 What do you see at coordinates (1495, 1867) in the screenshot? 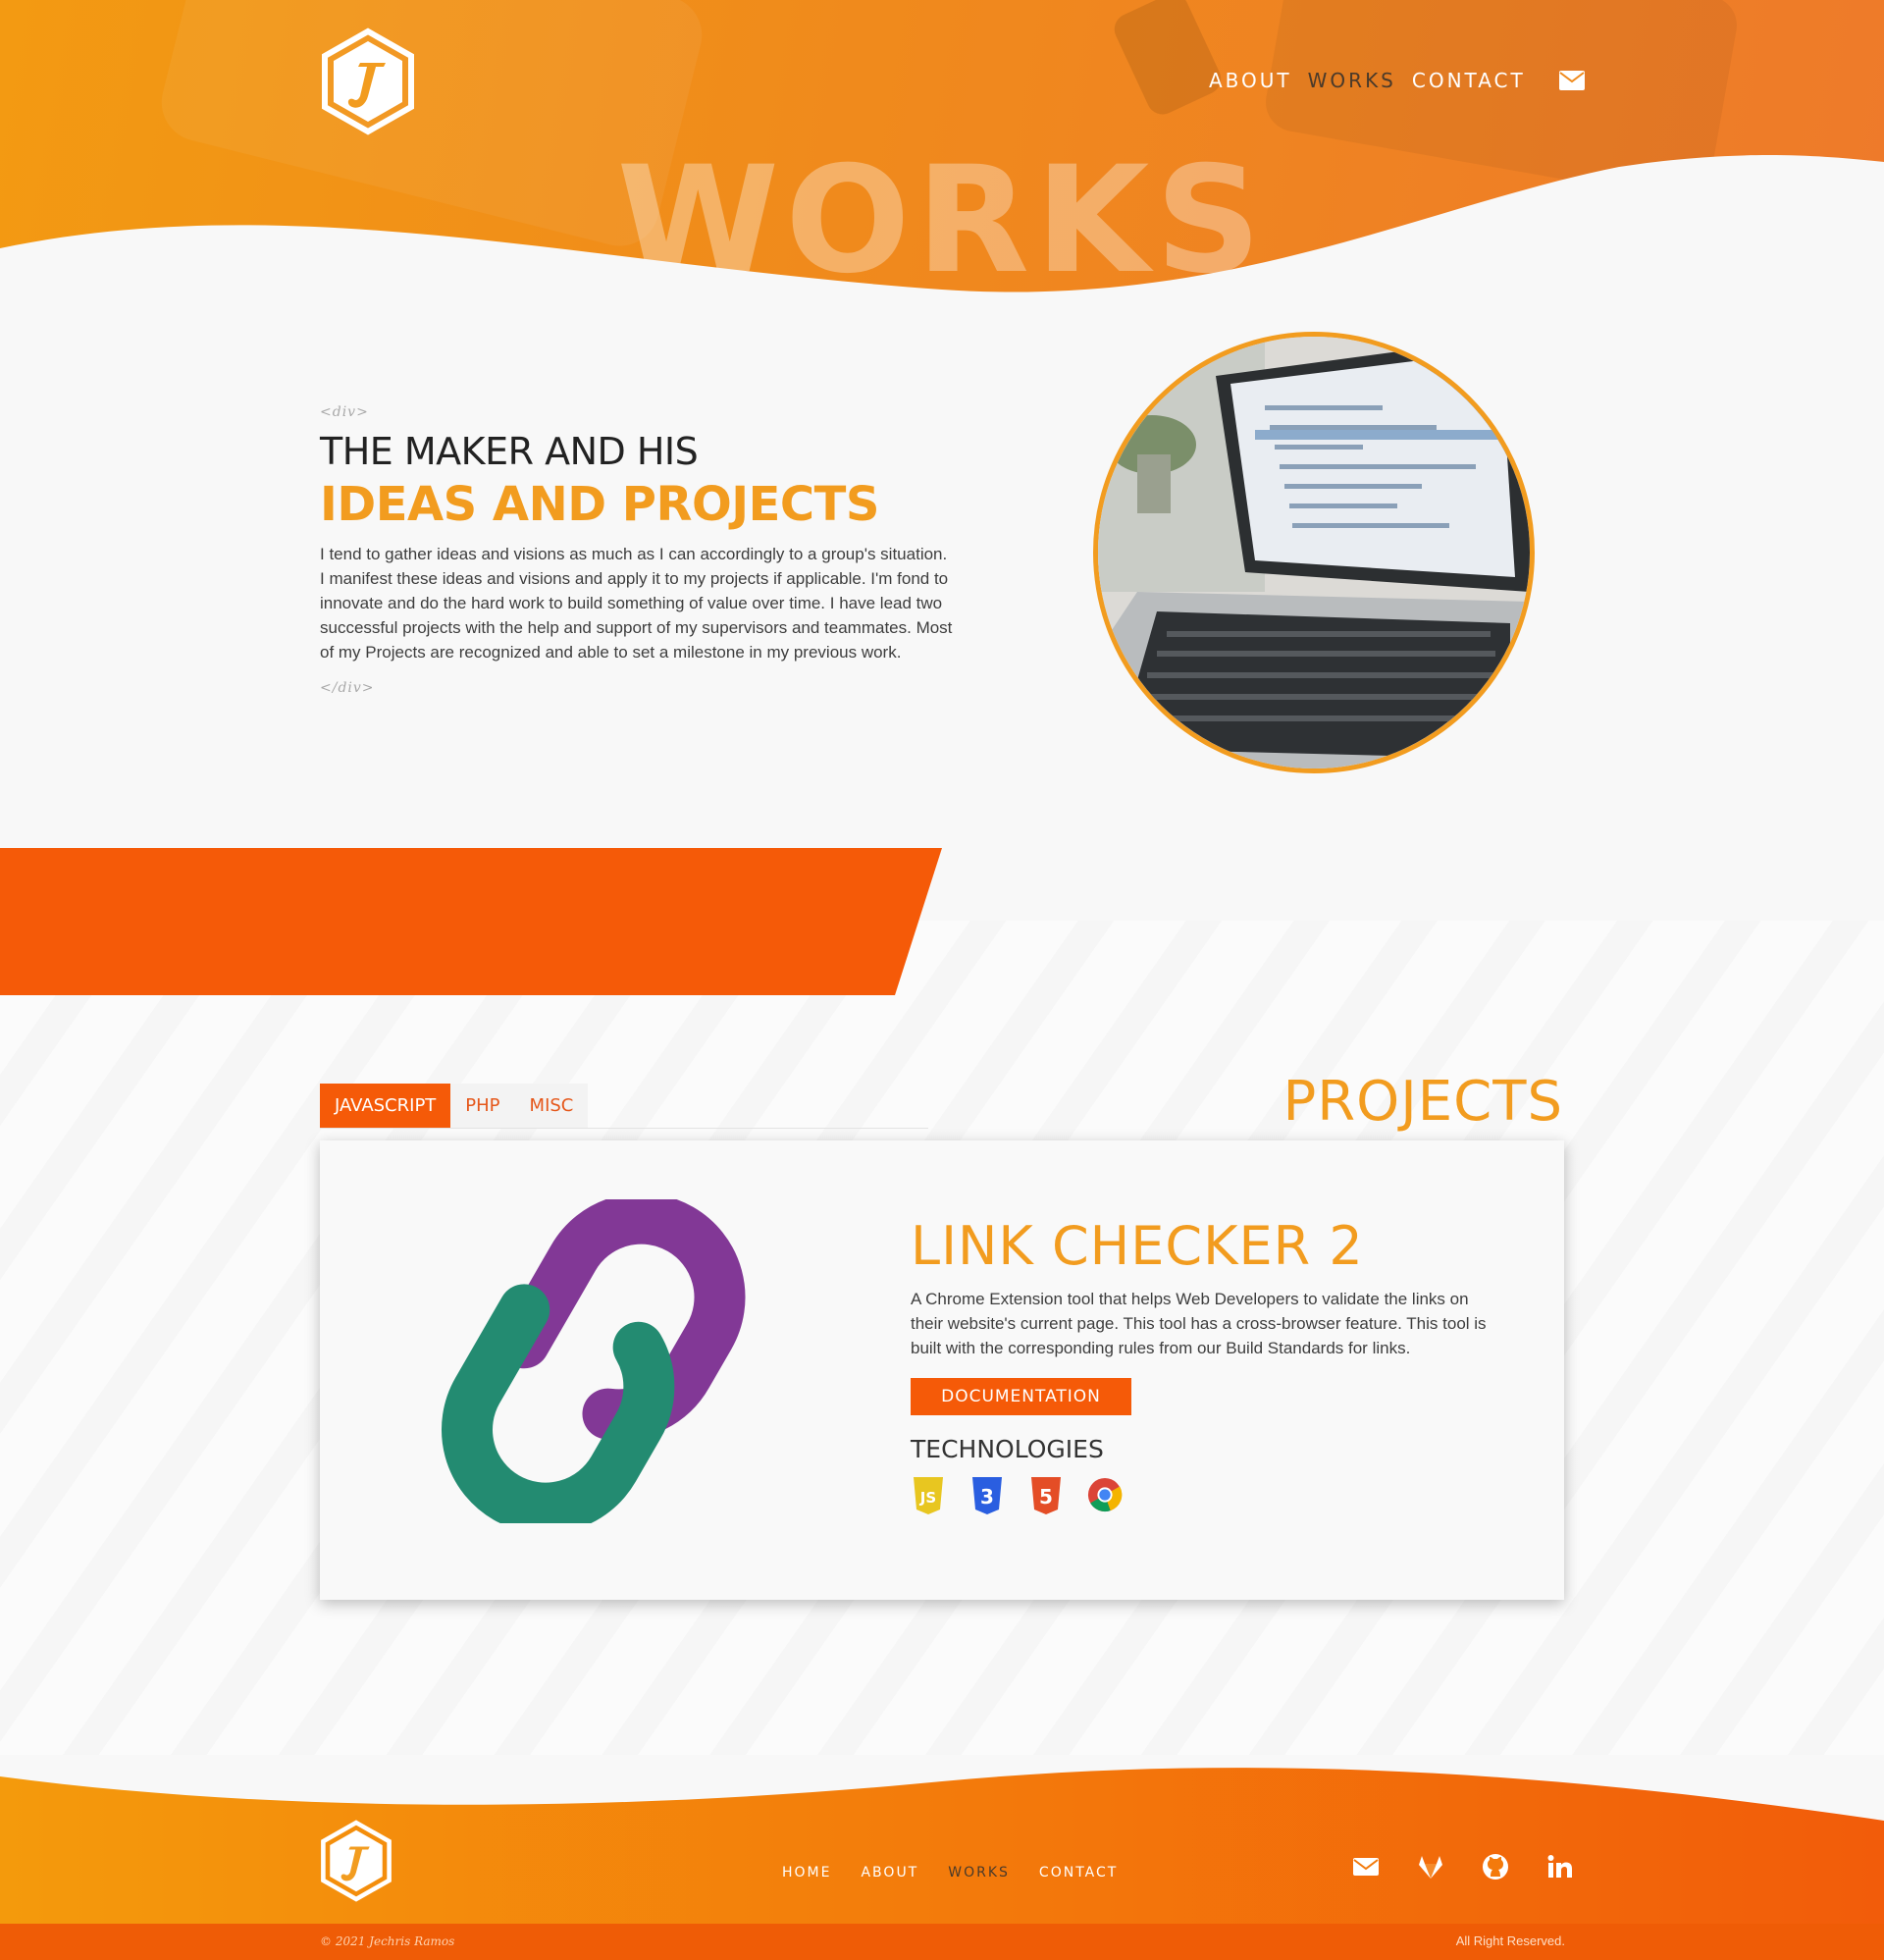
I see `github-icon` at bounding box center [1495, 1867].